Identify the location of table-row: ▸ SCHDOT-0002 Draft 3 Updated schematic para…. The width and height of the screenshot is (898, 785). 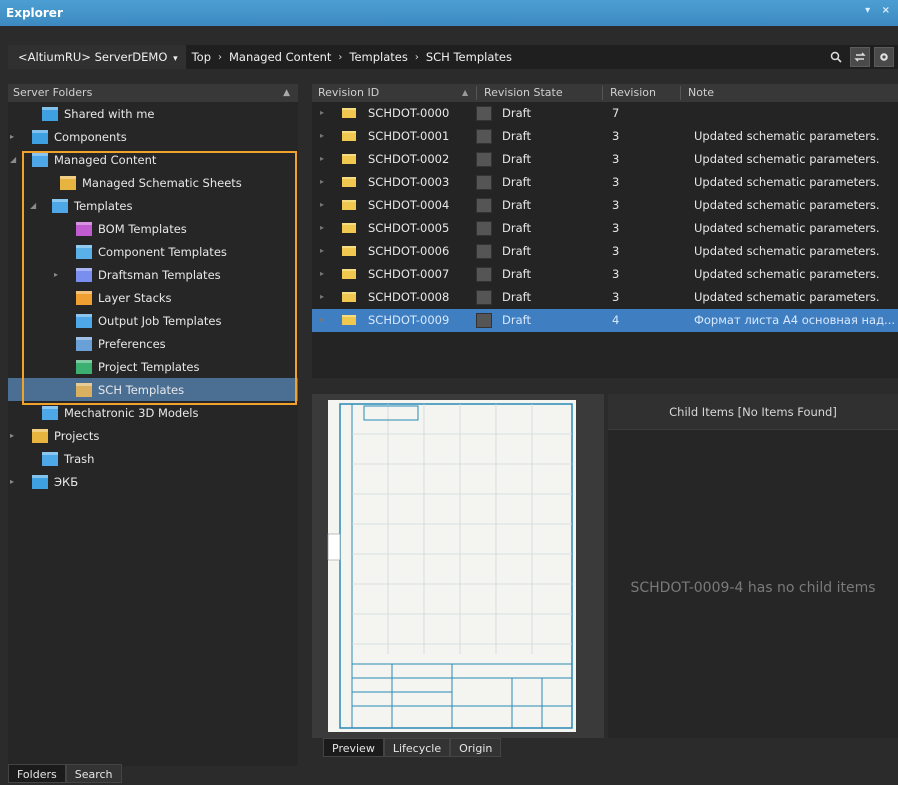
(605, 159).